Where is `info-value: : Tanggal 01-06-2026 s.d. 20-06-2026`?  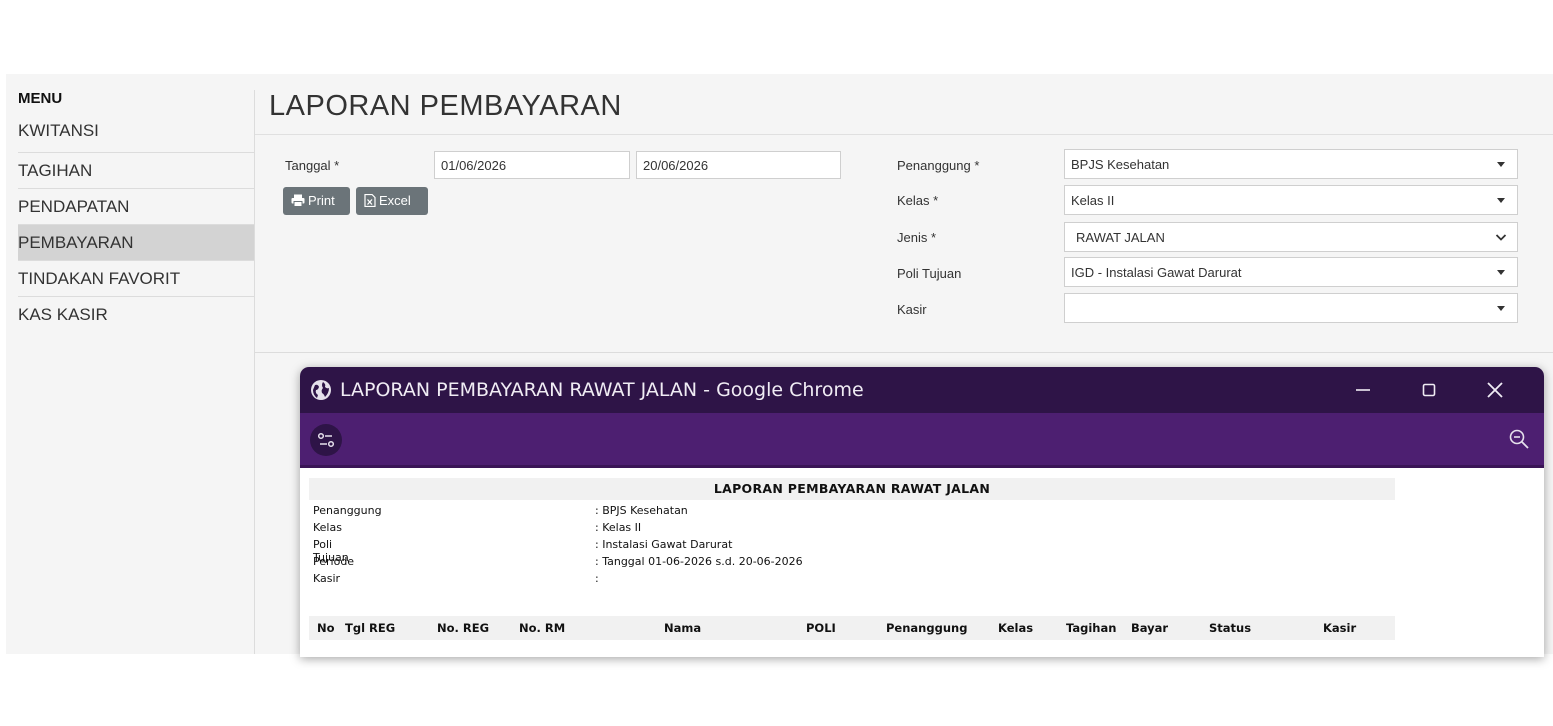 info-value: : Tanggal 01-06-2026 s.d. 20-06-2026 is located at coordinates (699, 561).